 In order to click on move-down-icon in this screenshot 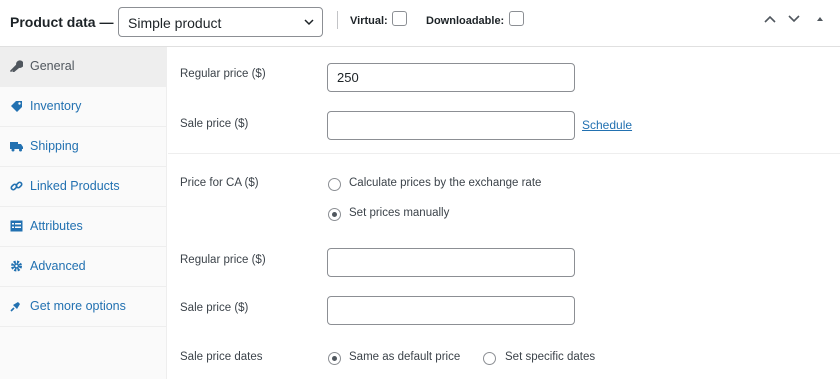, I will do `click(794, 19)`.